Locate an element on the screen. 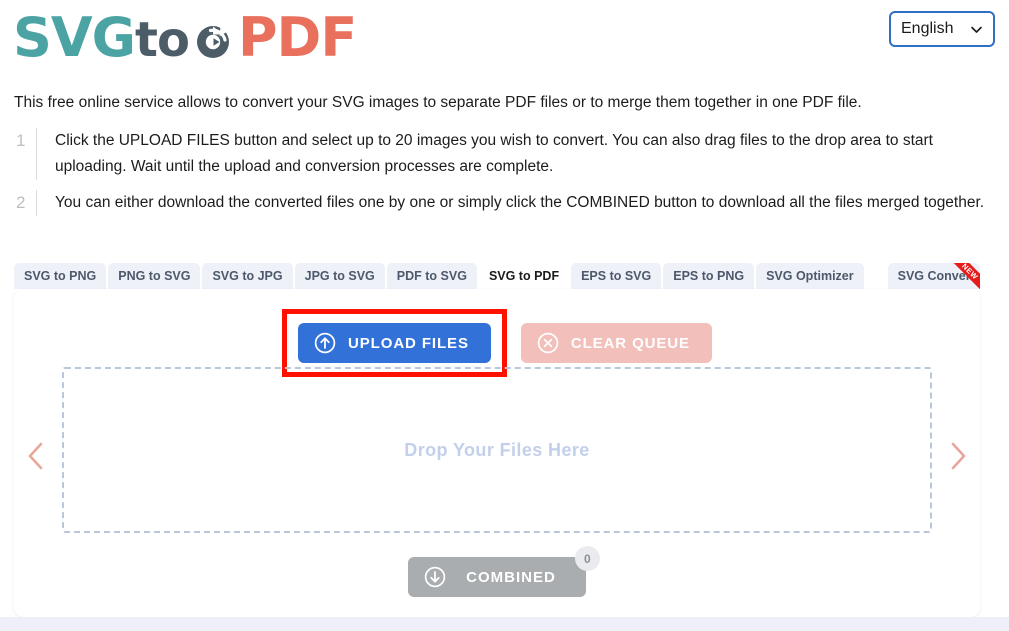 This screenshot has width=1009, height=631. download-circle-arrow-icon is located at coordinates (435, 577).